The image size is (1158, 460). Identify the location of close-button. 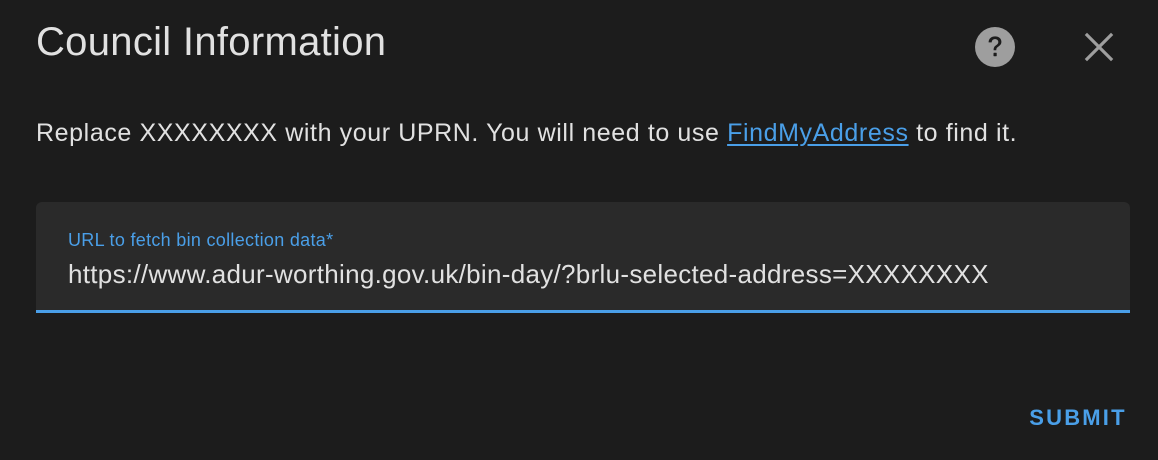
(1099, 47).